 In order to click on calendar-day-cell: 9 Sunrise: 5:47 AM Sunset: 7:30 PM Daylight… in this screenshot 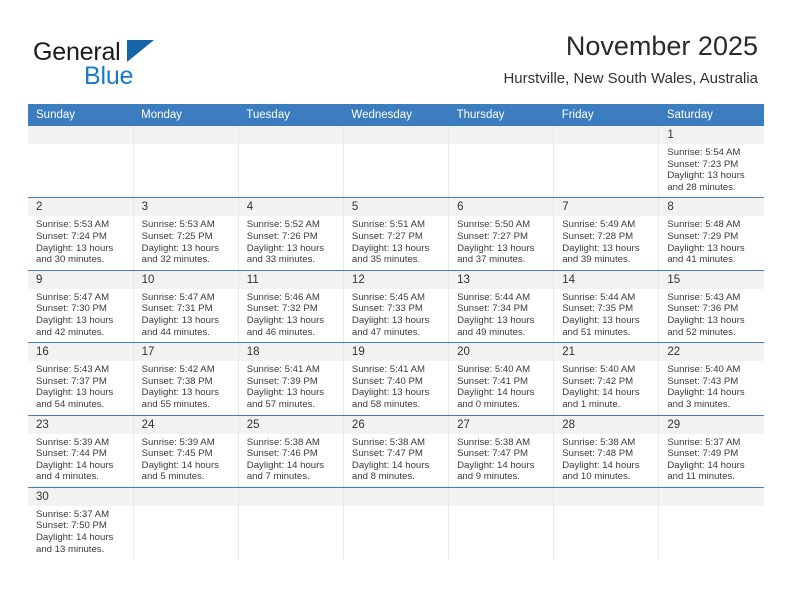, I will do `click(81, 307)`.